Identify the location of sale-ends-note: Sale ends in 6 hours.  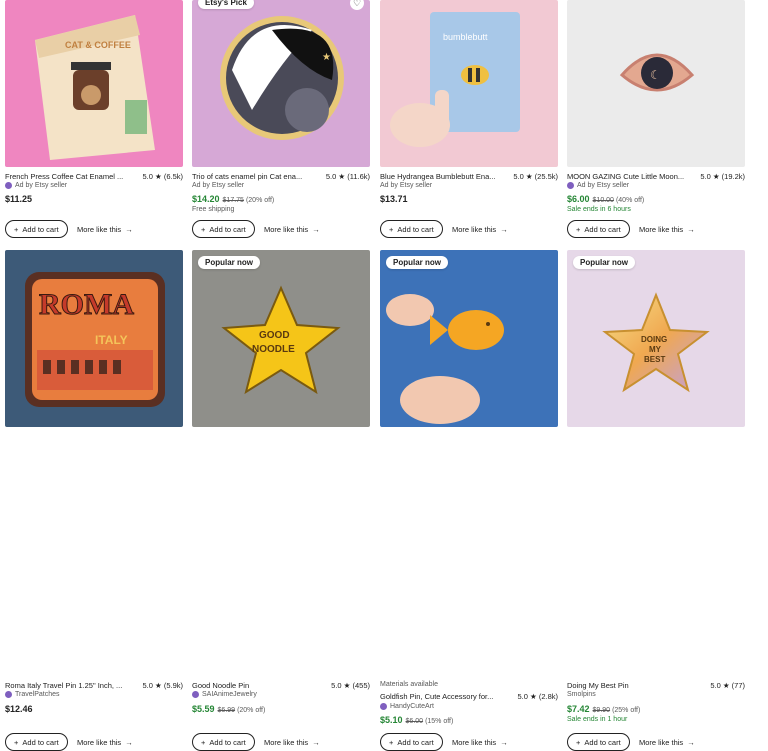
(599, 209).